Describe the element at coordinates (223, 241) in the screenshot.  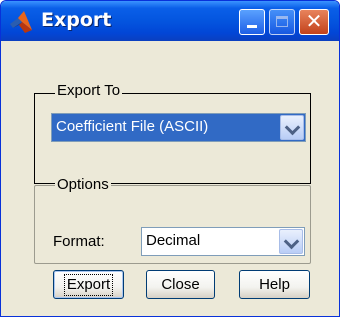
I see `format-select: Decimal` at that location.